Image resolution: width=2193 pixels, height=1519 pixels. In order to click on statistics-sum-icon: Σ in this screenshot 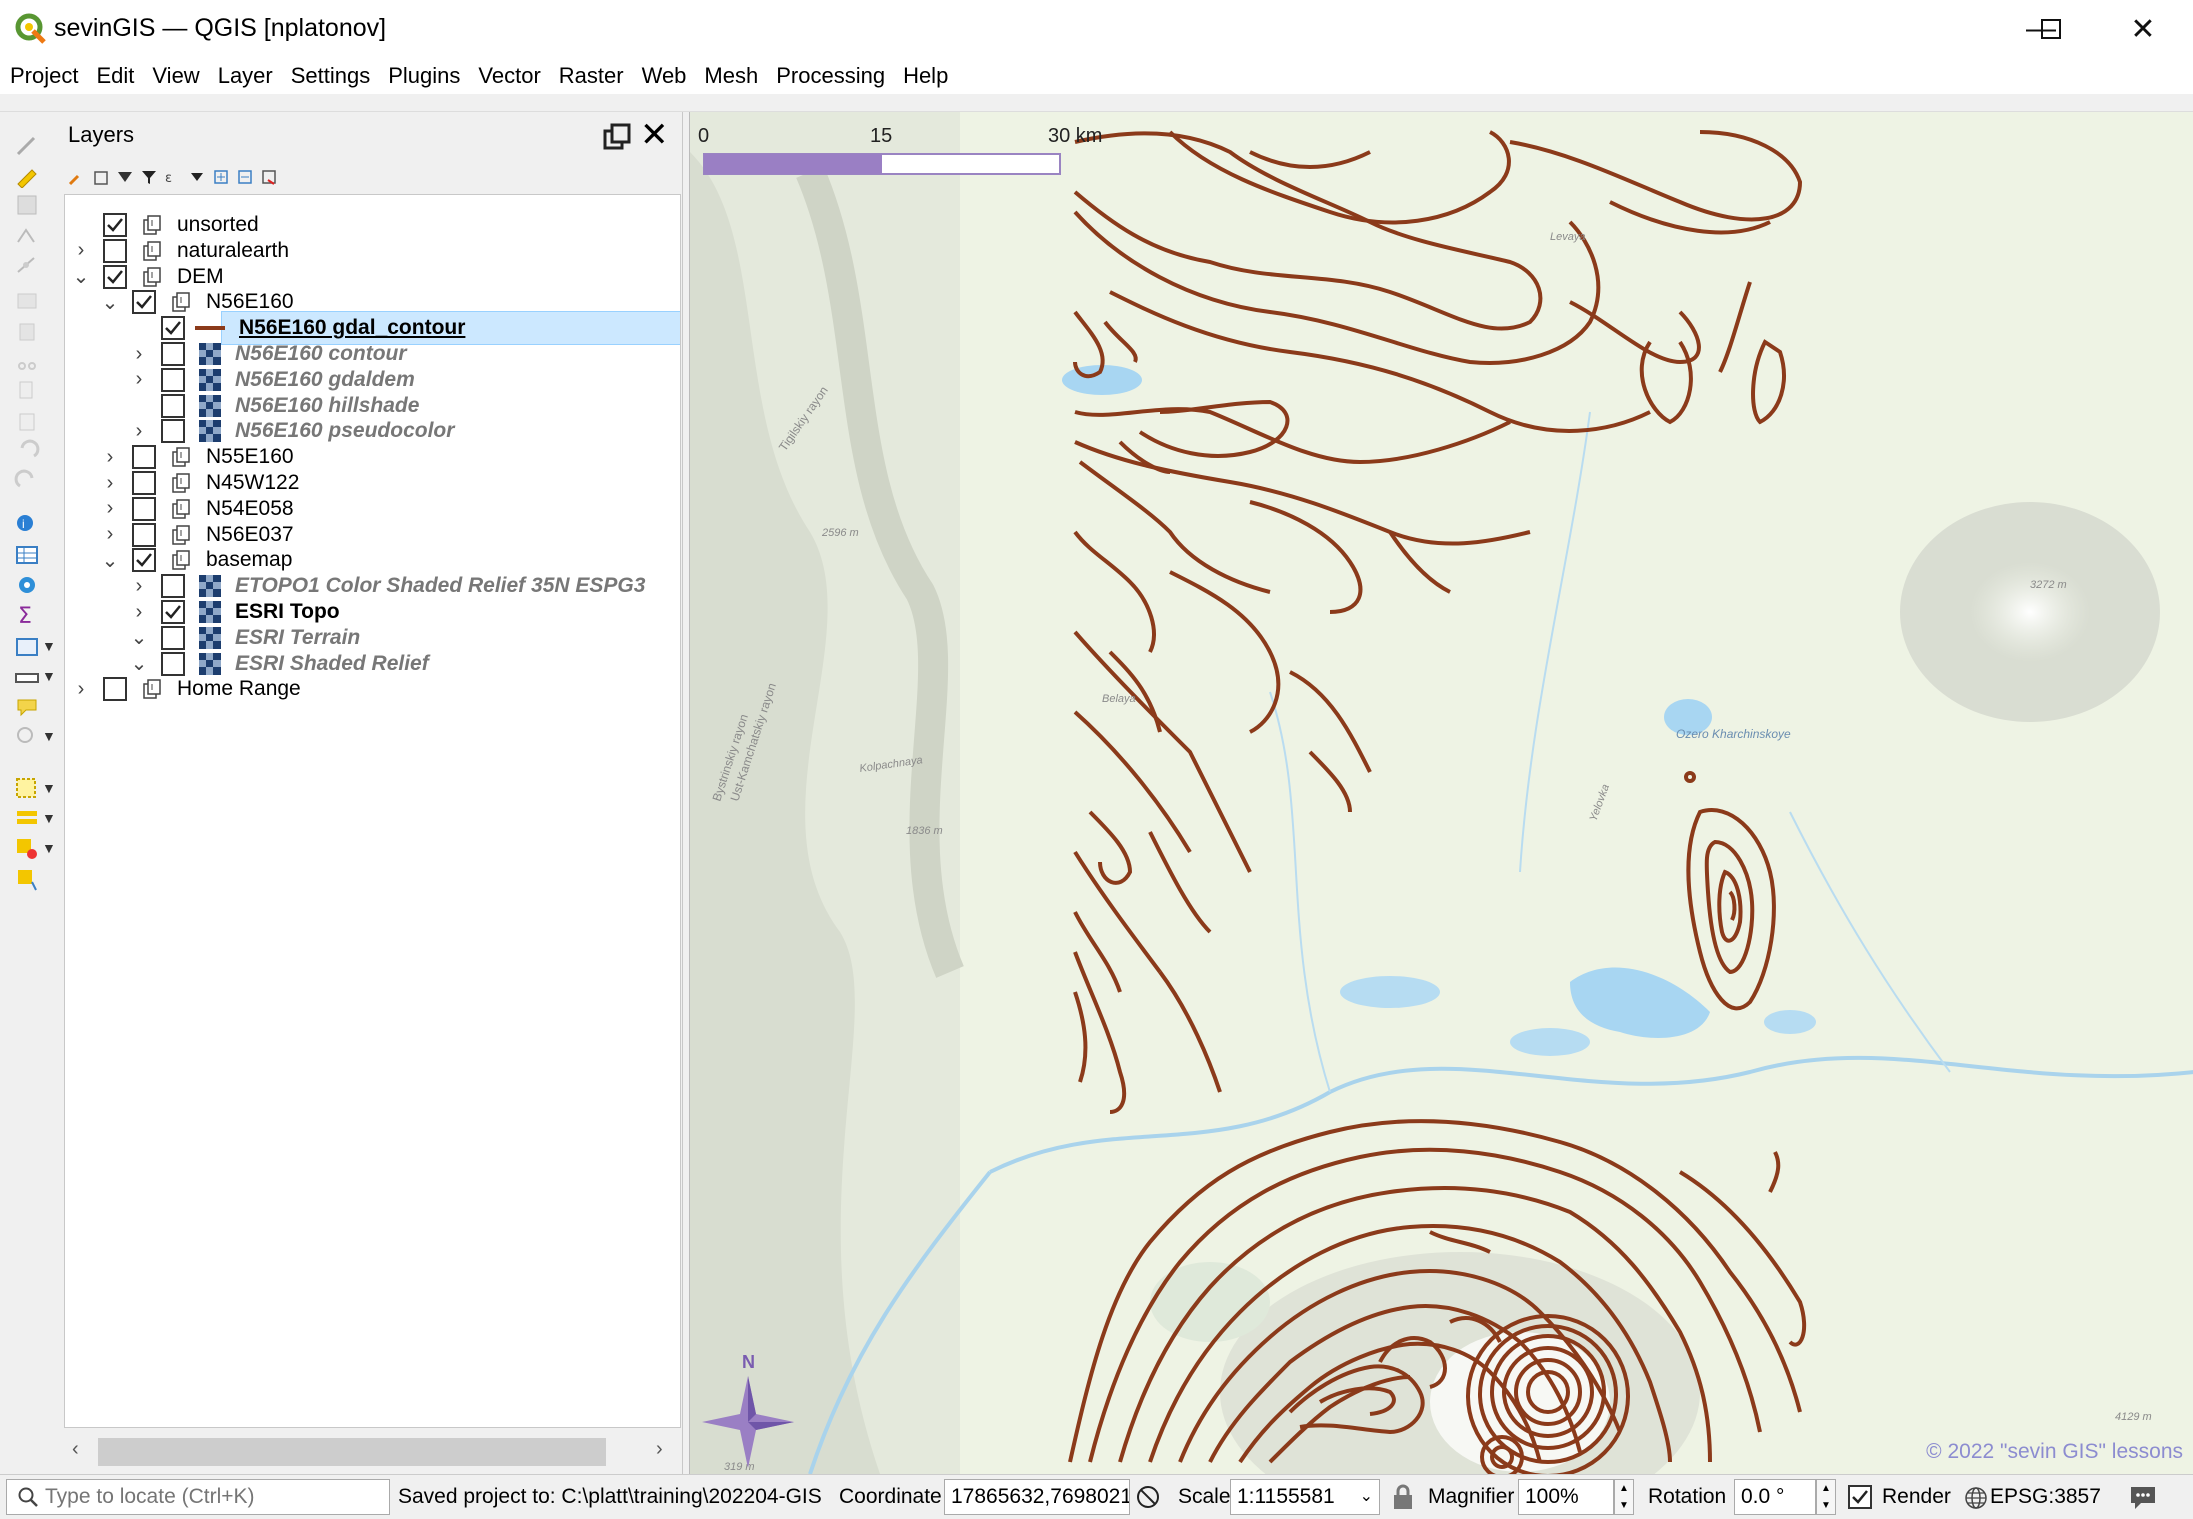, I will do `click(27, 615)`.